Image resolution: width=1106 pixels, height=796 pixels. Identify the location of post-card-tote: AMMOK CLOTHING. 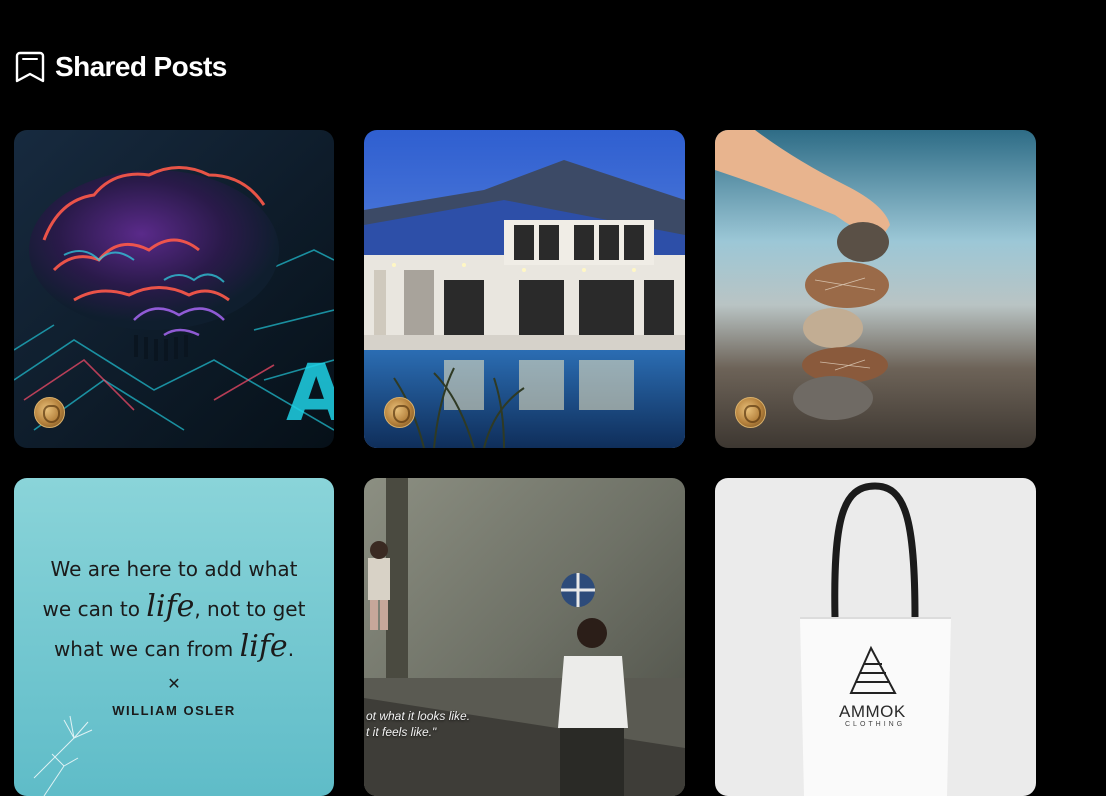
(875, 637).